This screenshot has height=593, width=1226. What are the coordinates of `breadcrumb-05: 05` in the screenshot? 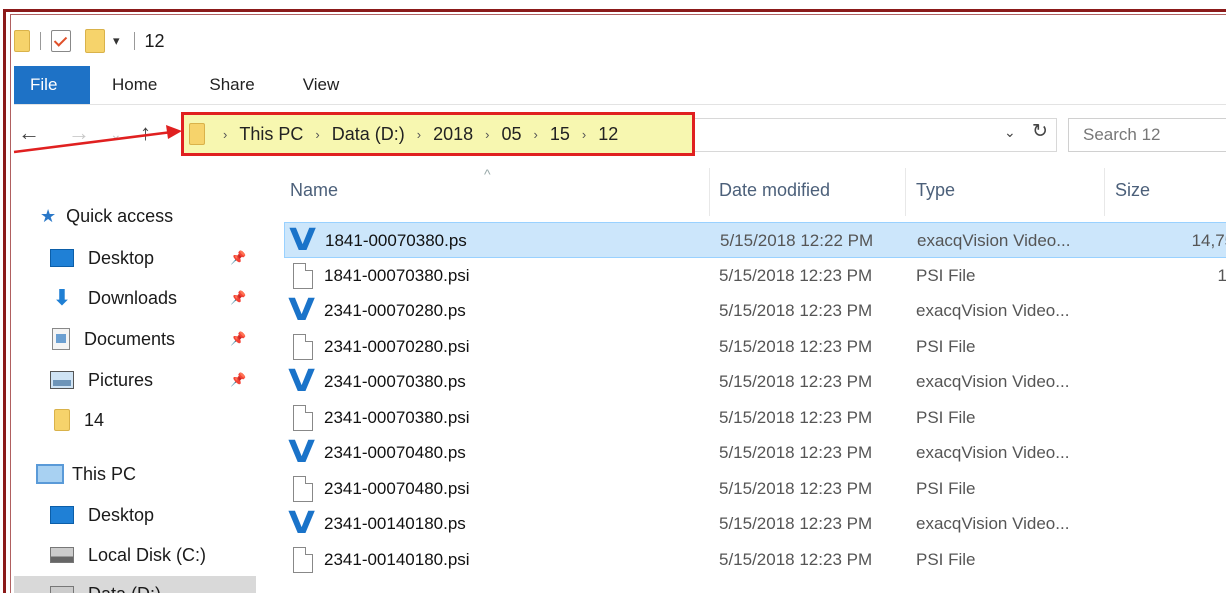 It's located at (511, 134).